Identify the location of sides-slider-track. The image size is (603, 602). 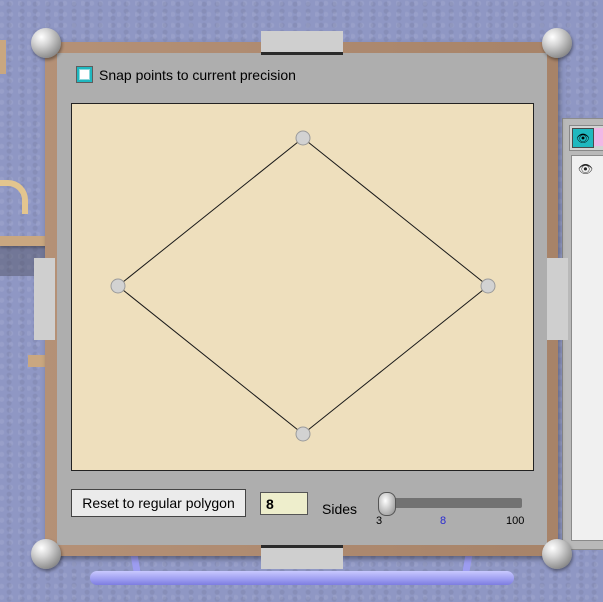
(454, 503).